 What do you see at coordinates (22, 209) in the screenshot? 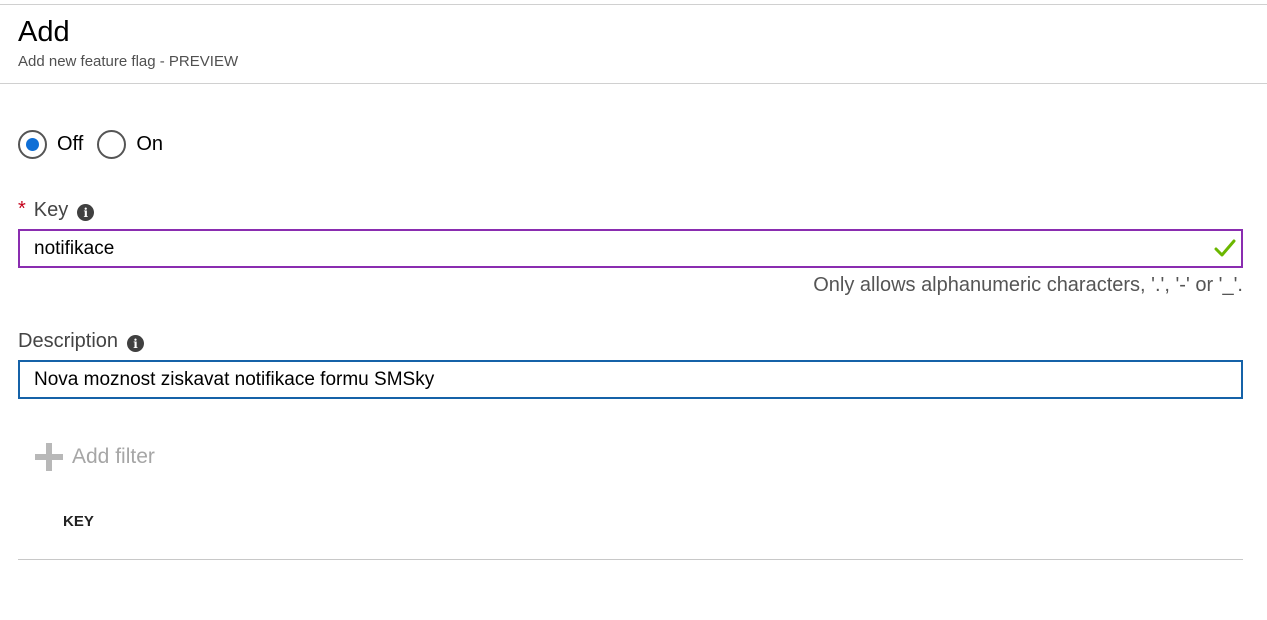
I see `required-marker: *` at bounding box center [22, 209].